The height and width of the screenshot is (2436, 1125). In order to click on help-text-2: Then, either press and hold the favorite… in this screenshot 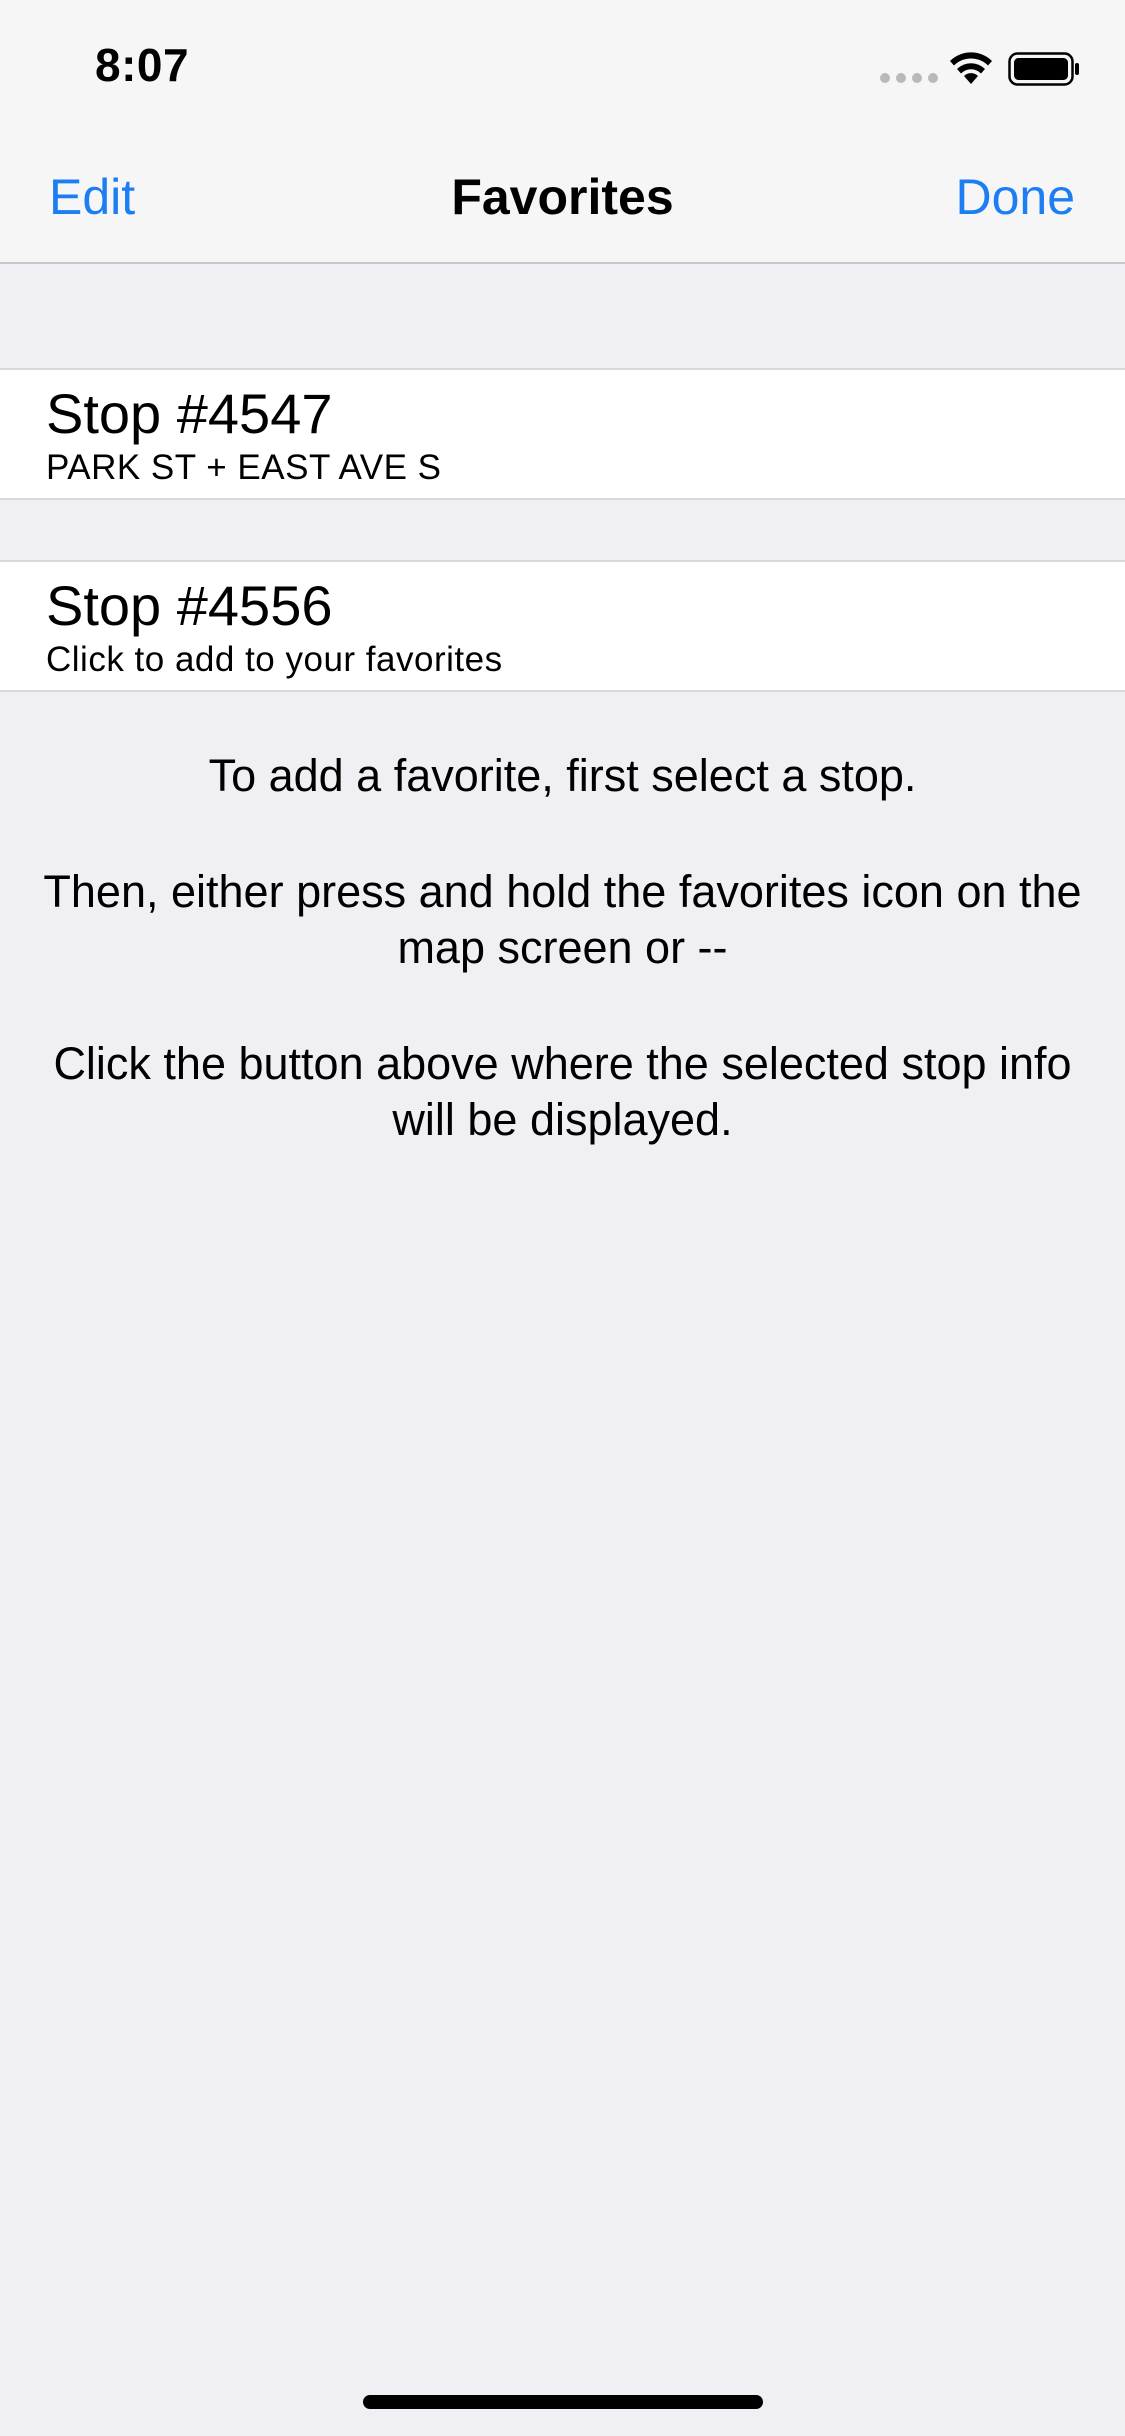, I will do `click(562, 920)`.